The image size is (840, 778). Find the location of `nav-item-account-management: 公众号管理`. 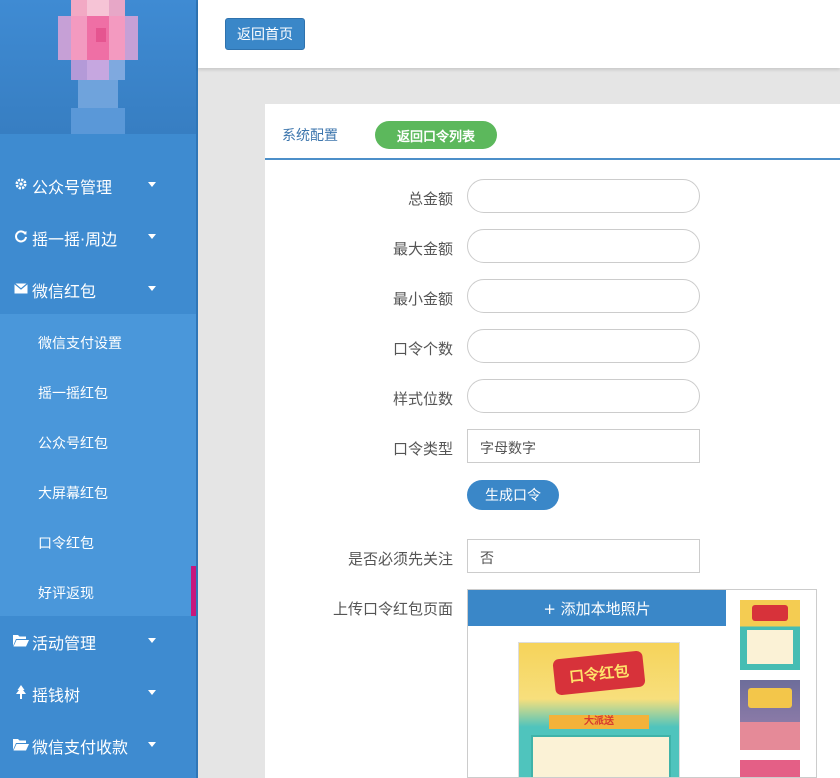

nav-item-account-management: 公众号管理 is located at coordinates (98, 185).